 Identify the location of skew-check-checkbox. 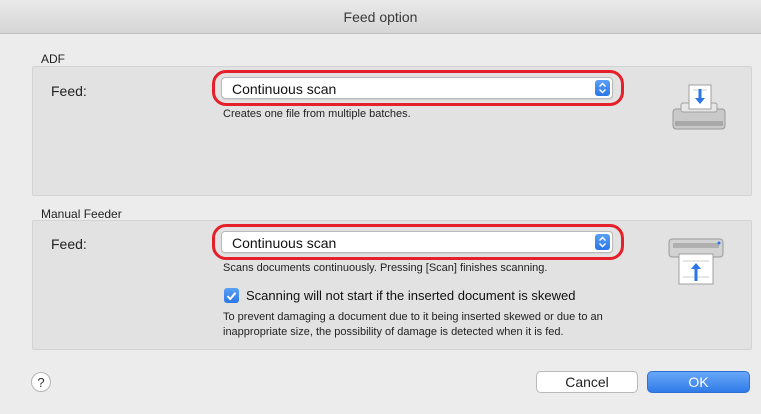
(231, 295).